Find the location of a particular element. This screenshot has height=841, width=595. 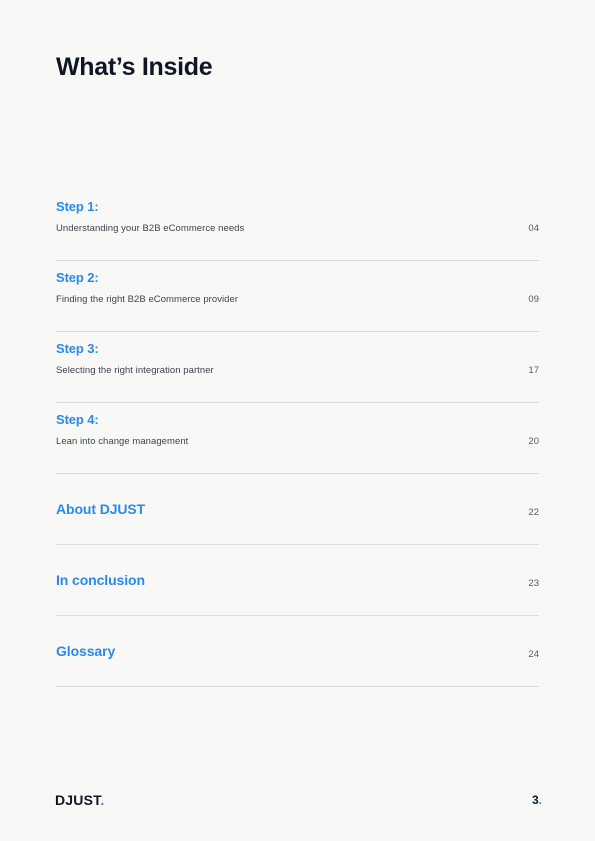

toc-entry-page-number: 23 is located at coordinates (533, 583).